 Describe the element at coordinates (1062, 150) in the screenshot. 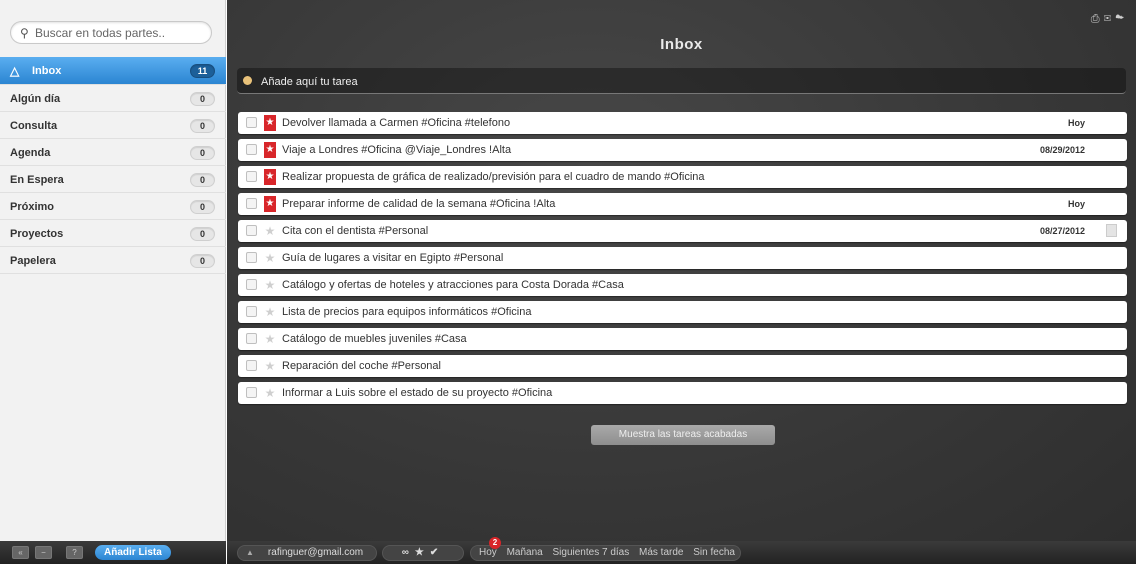

I see `task-due-date: 08/29/2012` at that location.